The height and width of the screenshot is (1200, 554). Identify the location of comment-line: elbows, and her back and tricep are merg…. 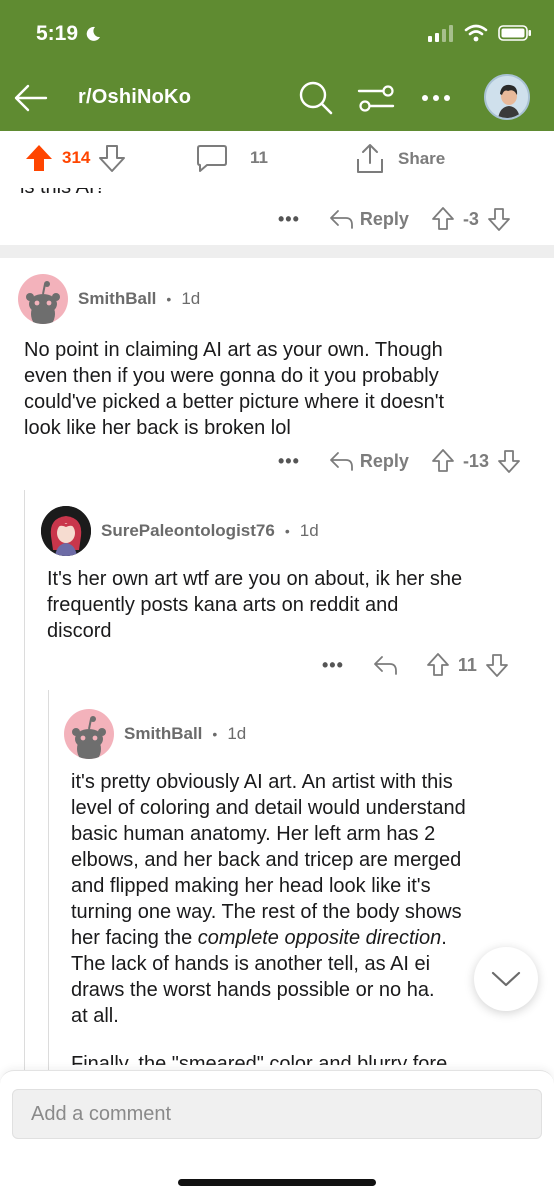
(266, 860).